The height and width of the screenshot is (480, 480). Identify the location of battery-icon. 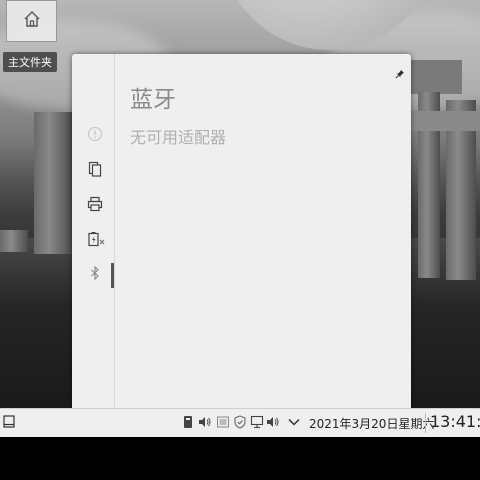
(97, 241).